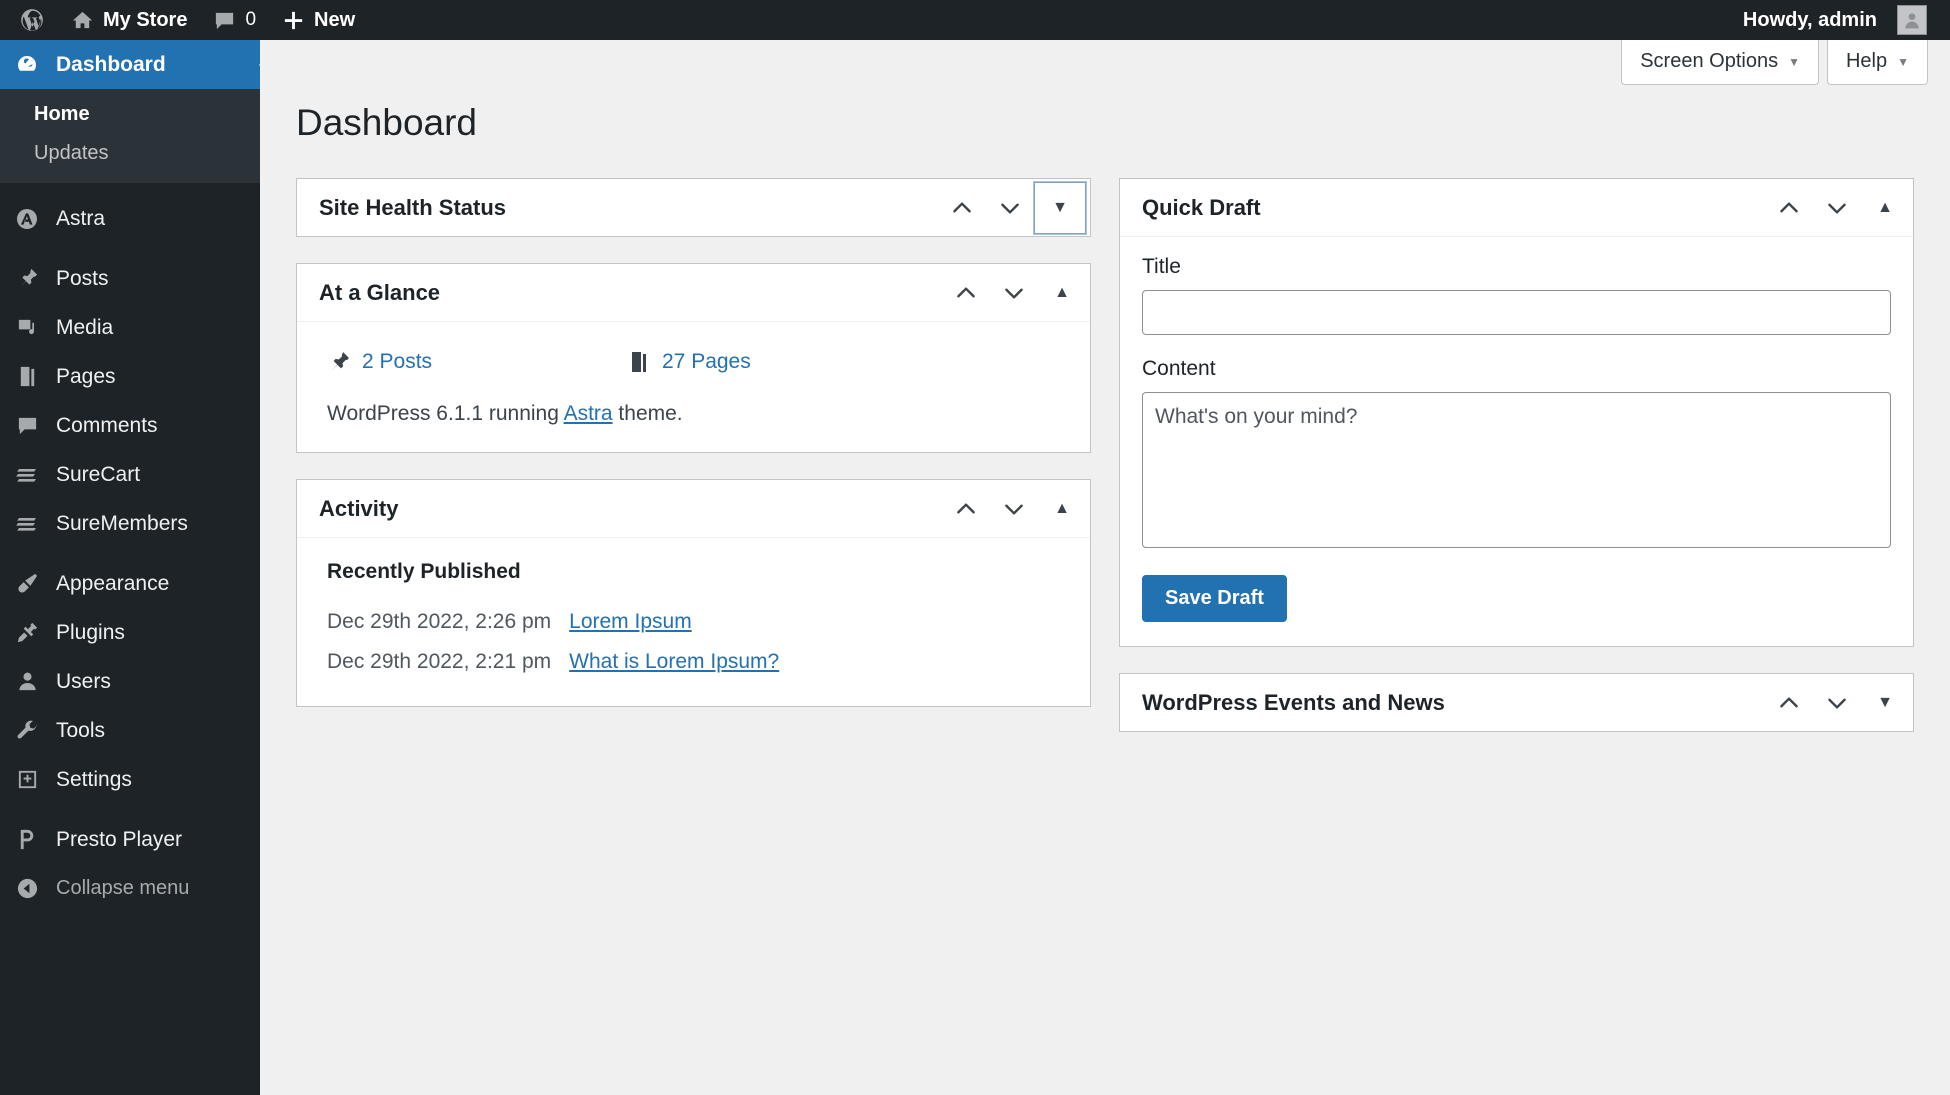 The height and width of the screenshot is (1095, 1950). I want to click on quick-draft-content-textarea, so click(1516, 470).